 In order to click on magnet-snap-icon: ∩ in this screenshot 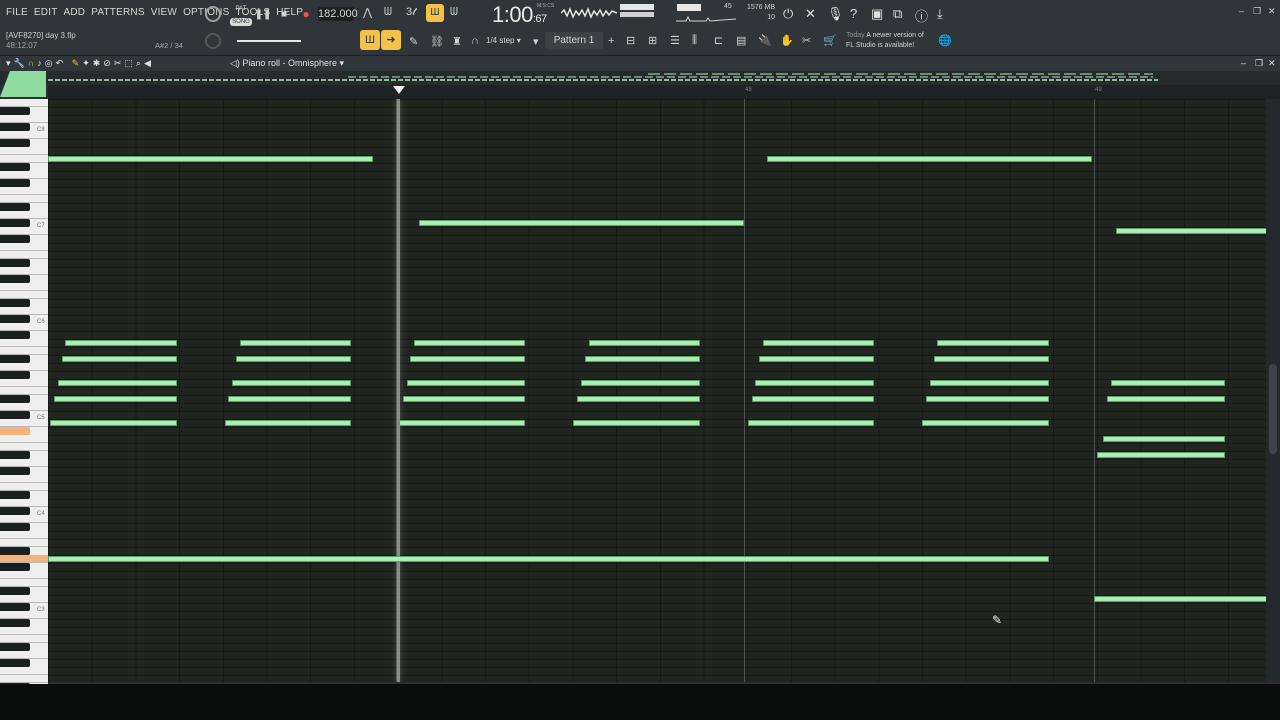, I will do `click(32, 63)`.